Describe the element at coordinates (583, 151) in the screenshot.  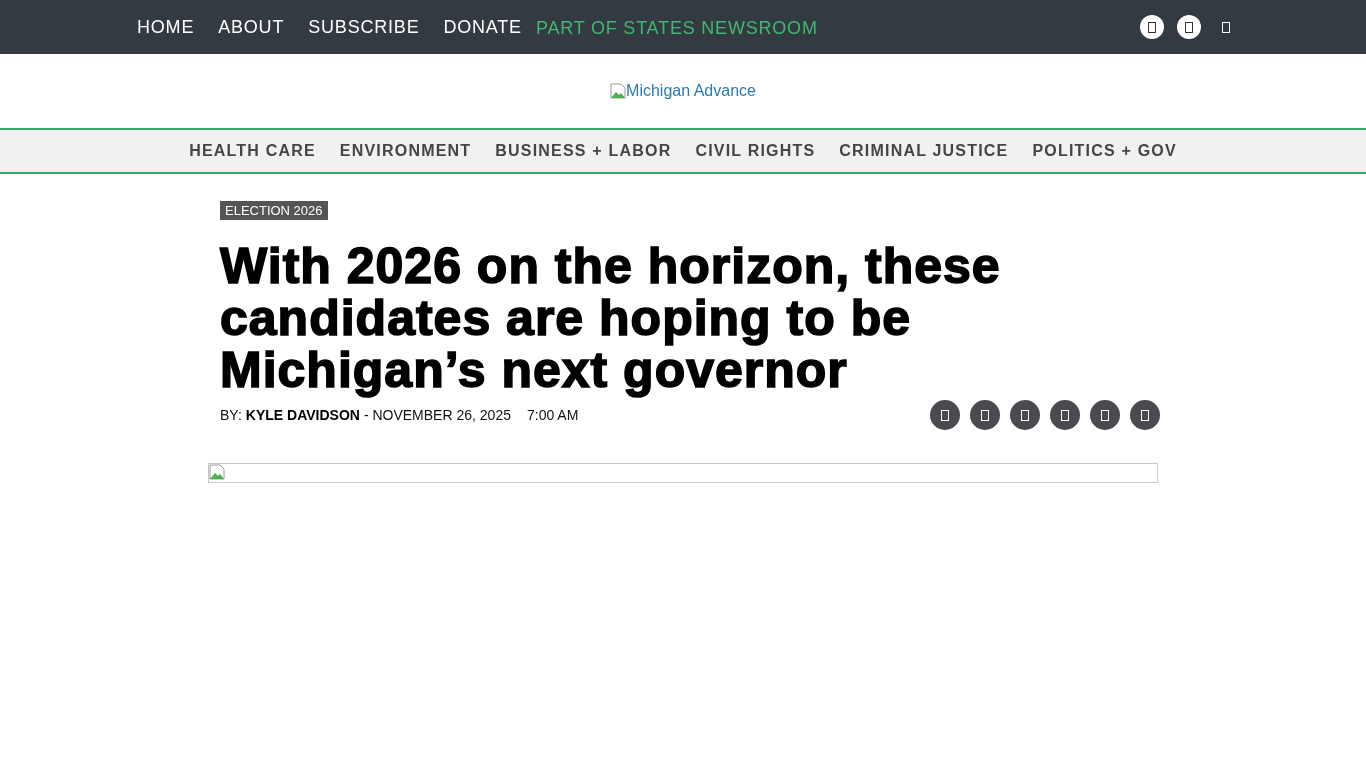
I see `category-link: BUSINESS + LABOR` at that location.